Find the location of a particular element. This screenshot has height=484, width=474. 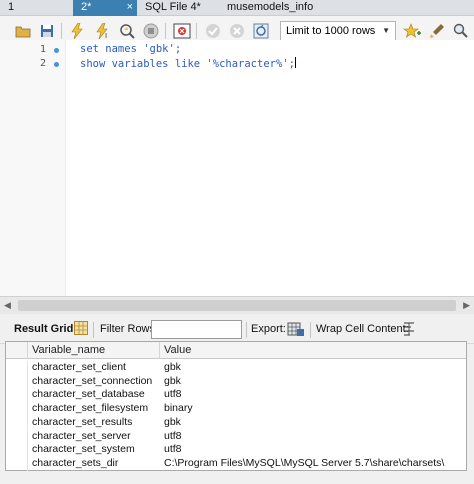

chevron-down-icon: ▼ is located at coordinates (386, 30).